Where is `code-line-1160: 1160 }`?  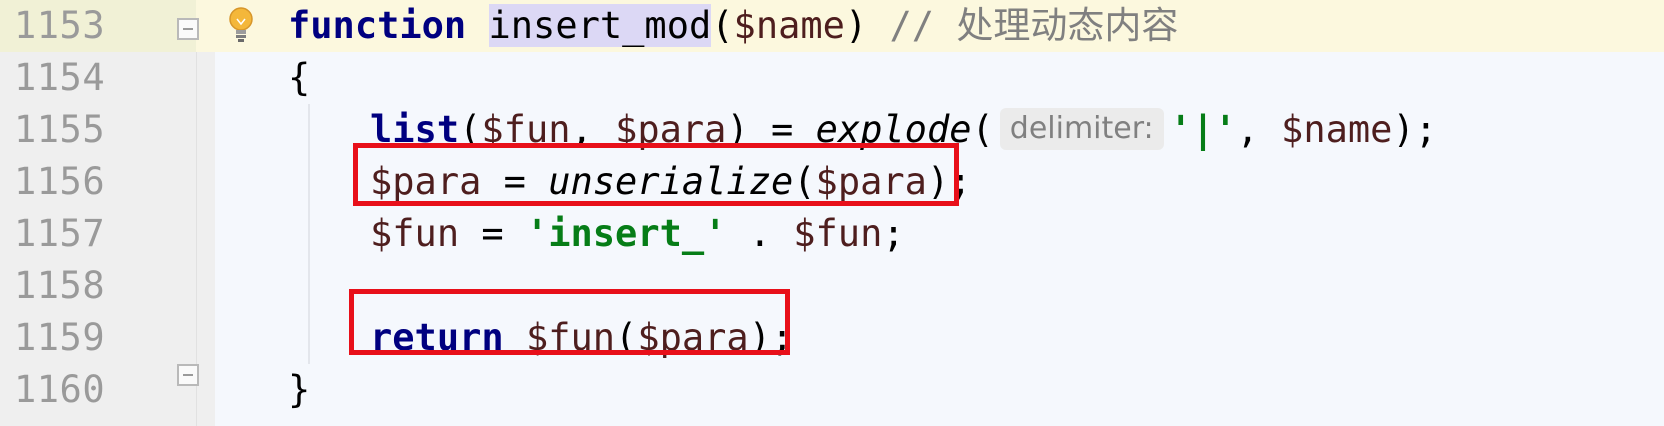
code-line-1160: 1160 } is located at coordinates (832, 390).